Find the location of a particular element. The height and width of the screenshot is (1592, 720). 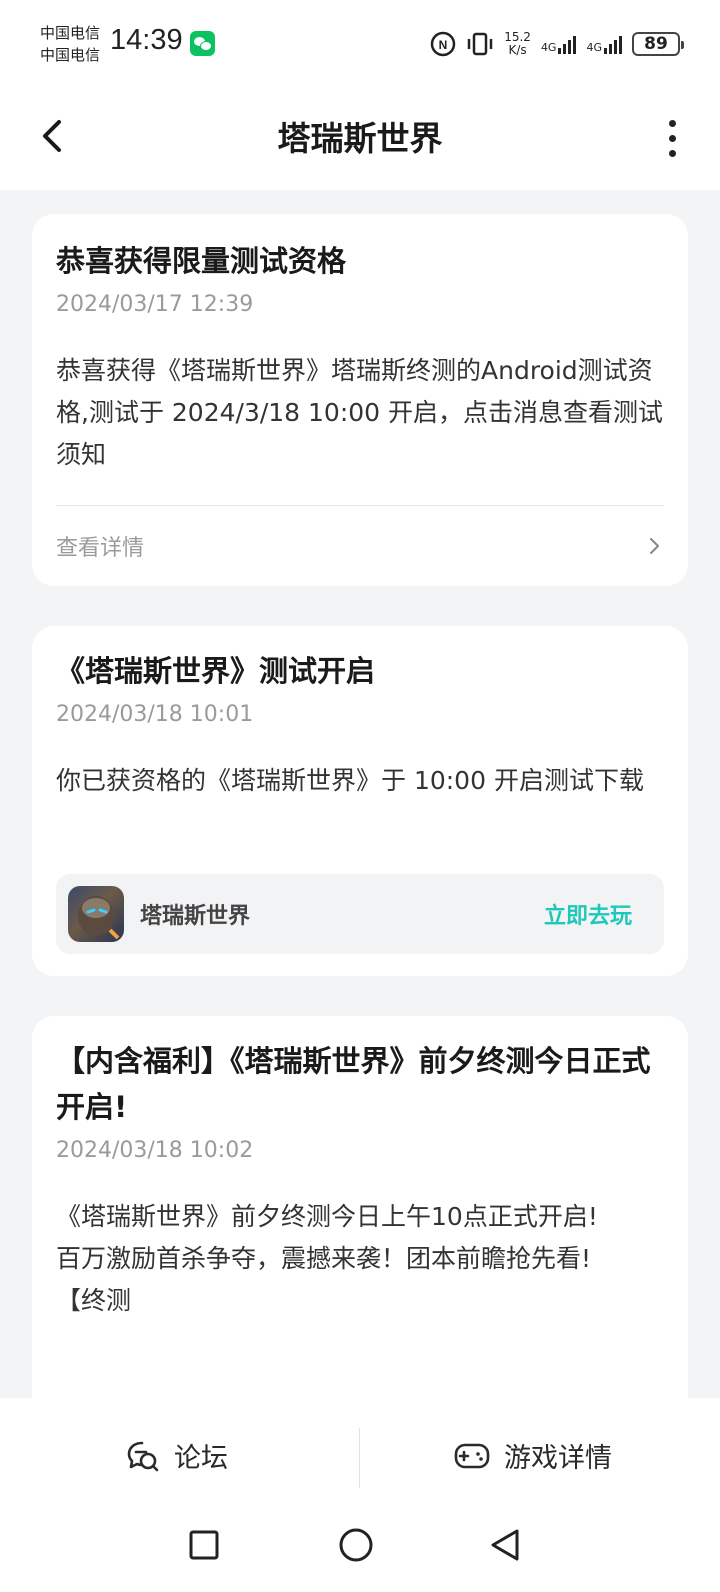

battery-icon: 89 is located at coordinates (658, 44).